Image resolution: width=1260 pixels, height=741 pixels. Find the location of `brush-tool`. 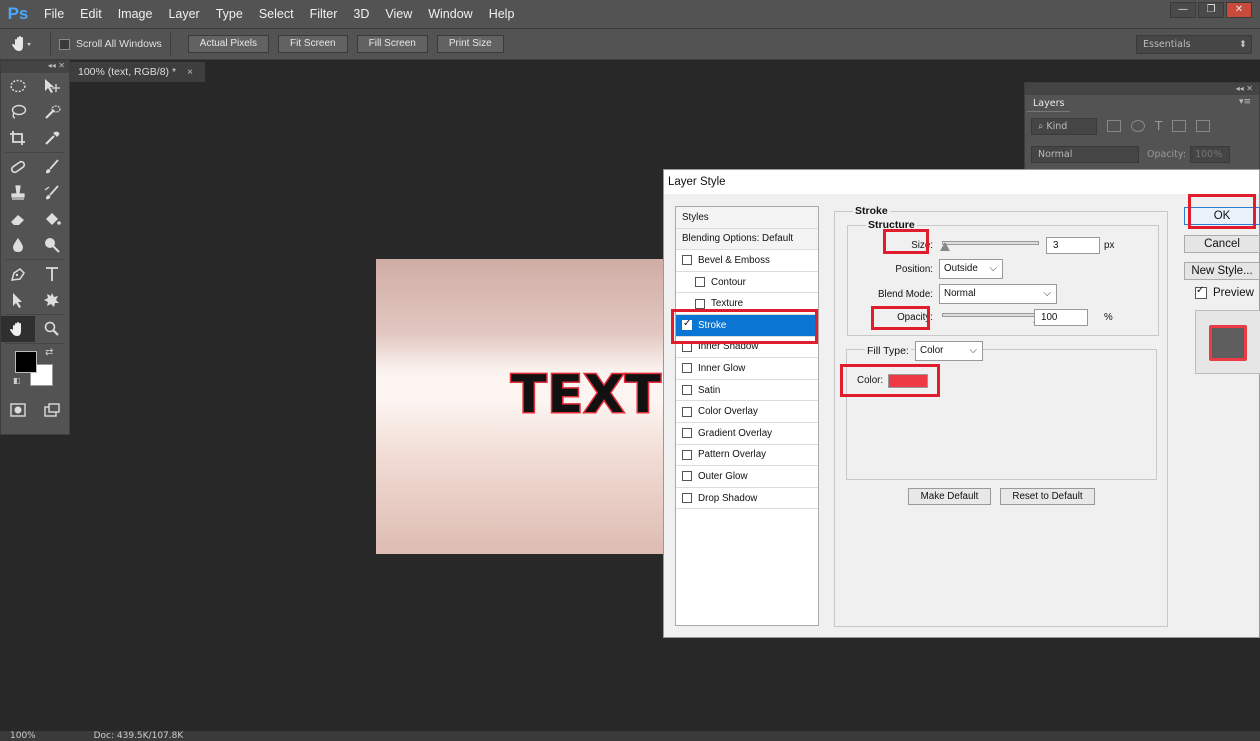

brush-tool is located at coordinates (52, 167).